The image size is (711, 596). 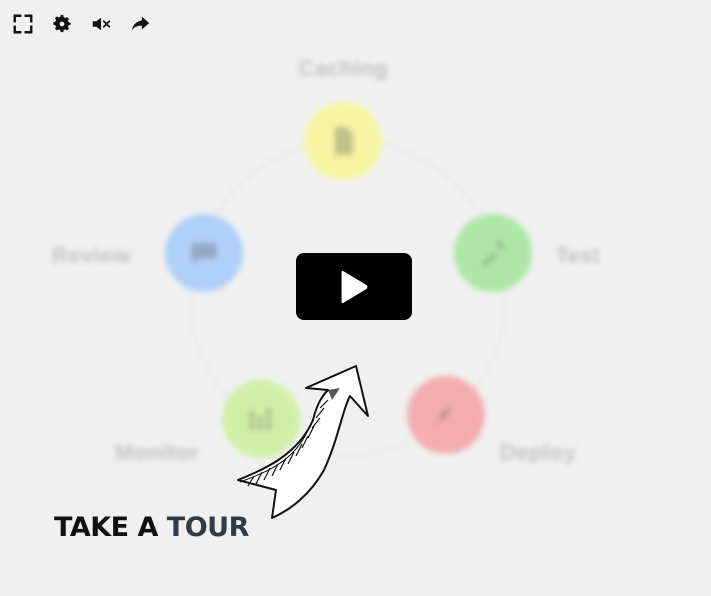 I want to click on document-icon, so click(x=343, y=141).